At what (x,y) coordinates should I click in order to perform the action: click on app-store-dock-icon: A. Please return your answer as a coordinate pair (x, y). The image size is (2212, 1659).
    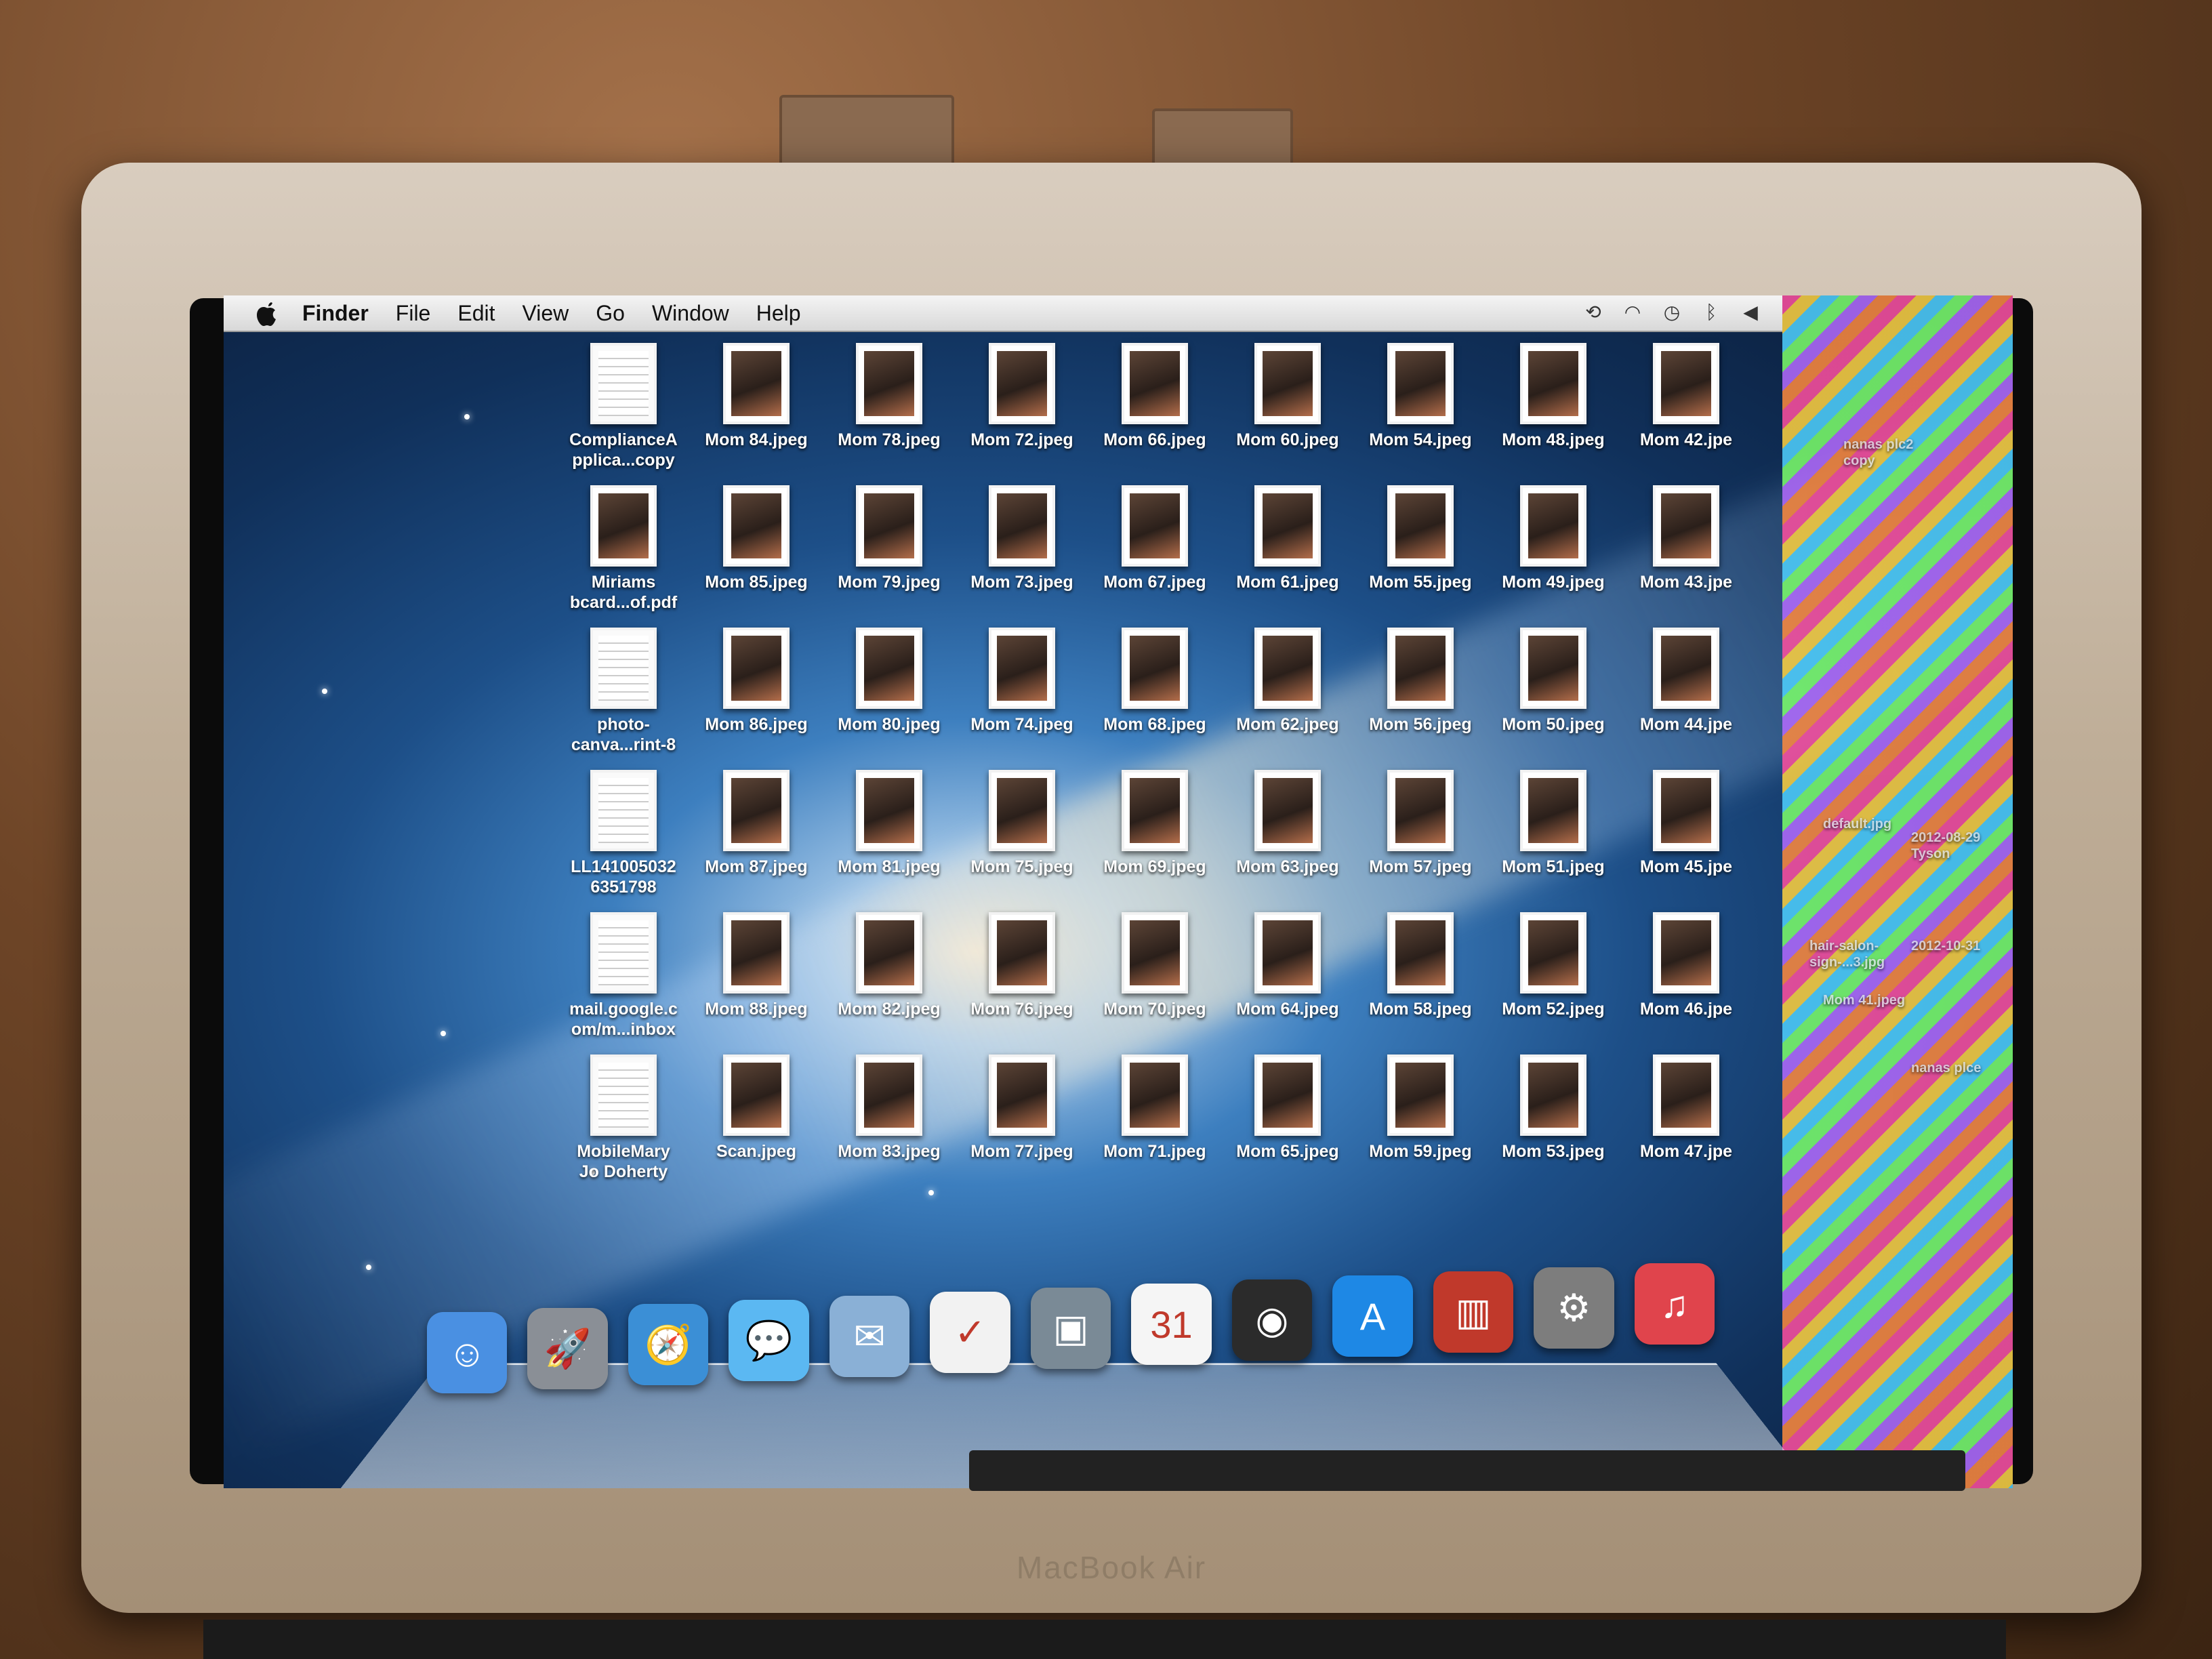
    Looking at the image, I should click on (1372, 1316).